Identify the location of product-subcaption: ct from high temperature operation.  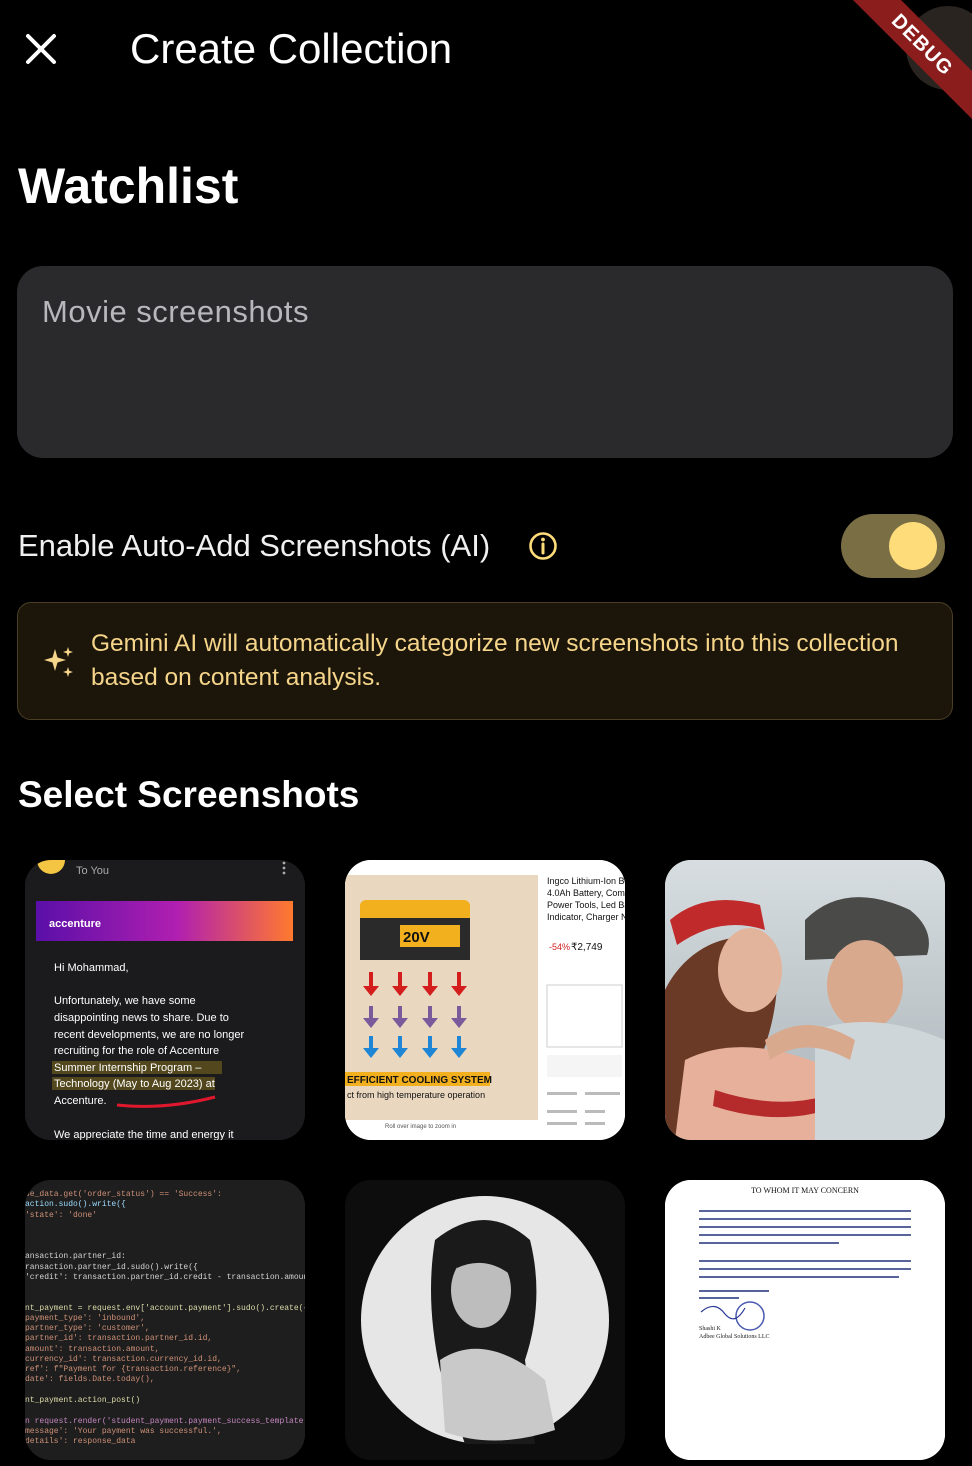
(416, 1095).